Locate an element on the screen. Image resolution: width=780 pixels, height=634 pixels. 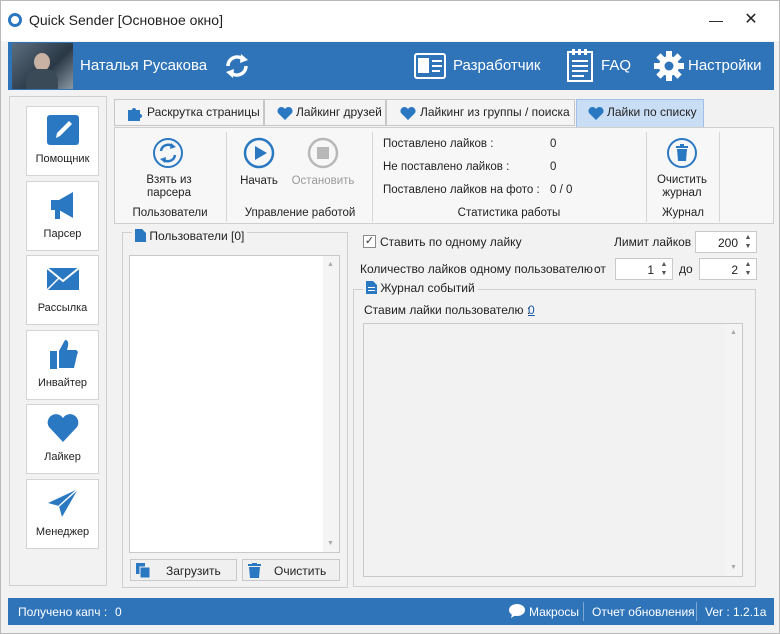
sidebar-item-manager: Менеджер is located at coordinates (62, 514).